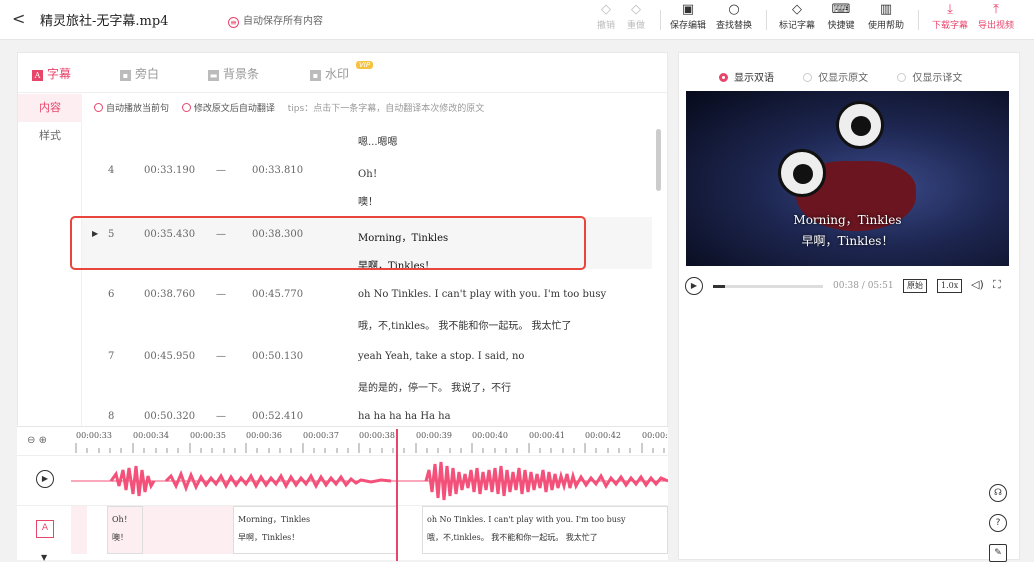 This screenshot has height=562, width=1034. I want to click on tab-background-bar-label: 背景条, so click(241, 74).